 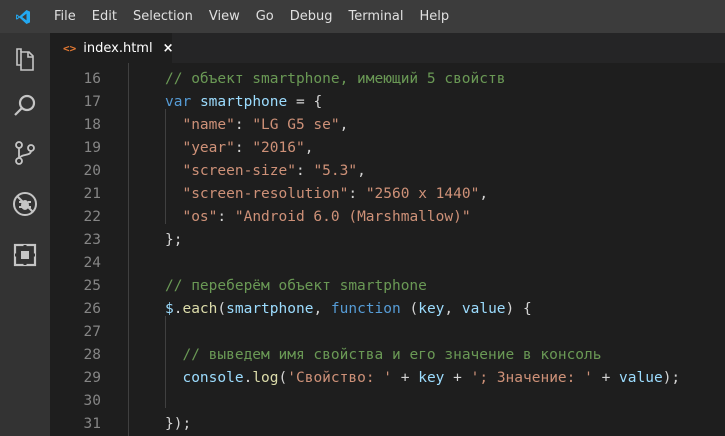 I want to click on code-line: 25 // переберём объект smartphone, so click(x=387, y=286).